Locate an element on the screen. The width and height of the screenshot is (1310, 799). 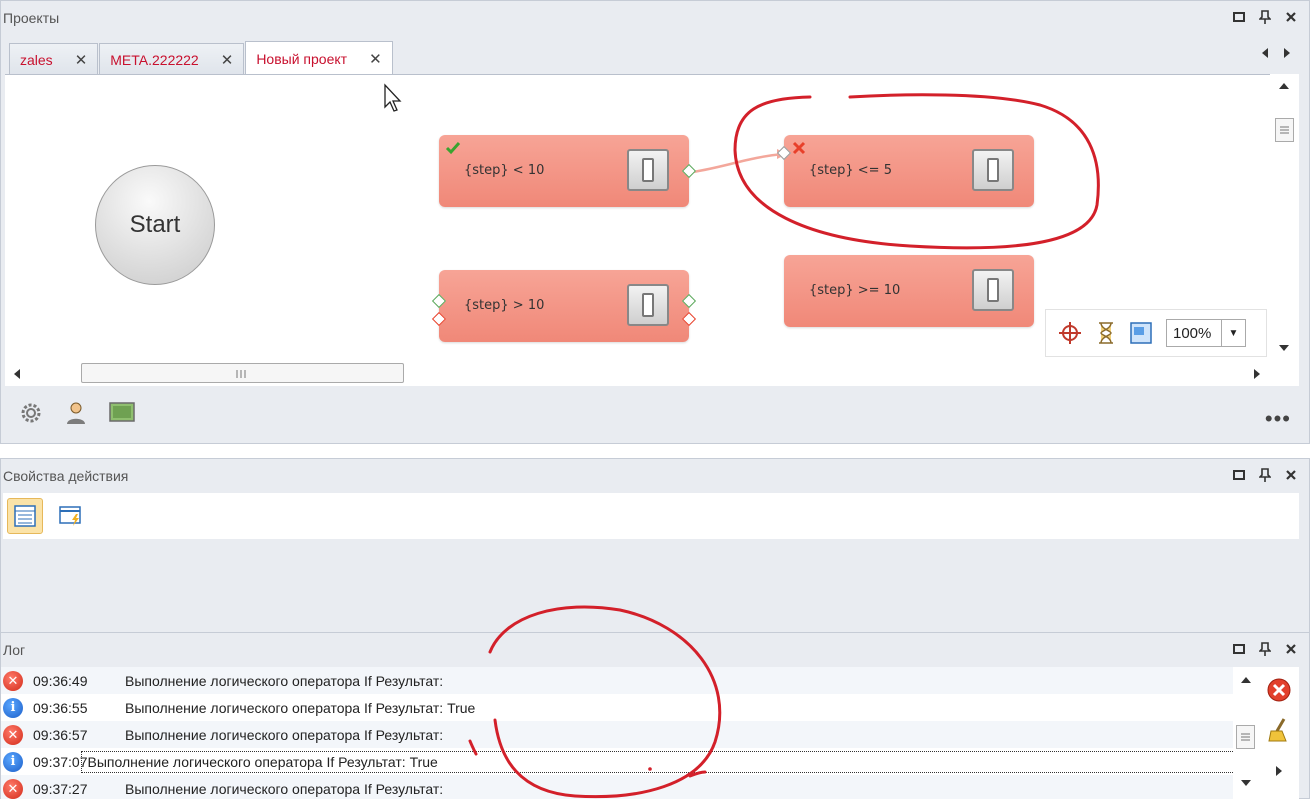
chevron-left-icon is located at coordinates (1265, 53).